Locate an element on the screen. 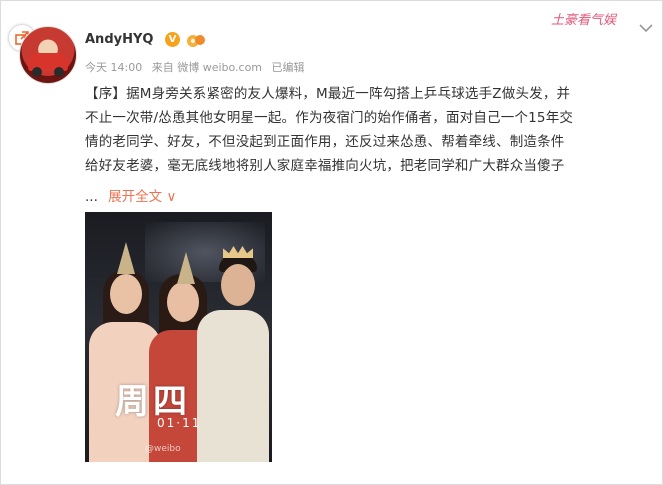 Image resolution: width=663 pixels, height=485 pixels. post-meta: 今天 14:00 来自 微博 weibo.com 已编辑 is located at coordinates (198, 67).